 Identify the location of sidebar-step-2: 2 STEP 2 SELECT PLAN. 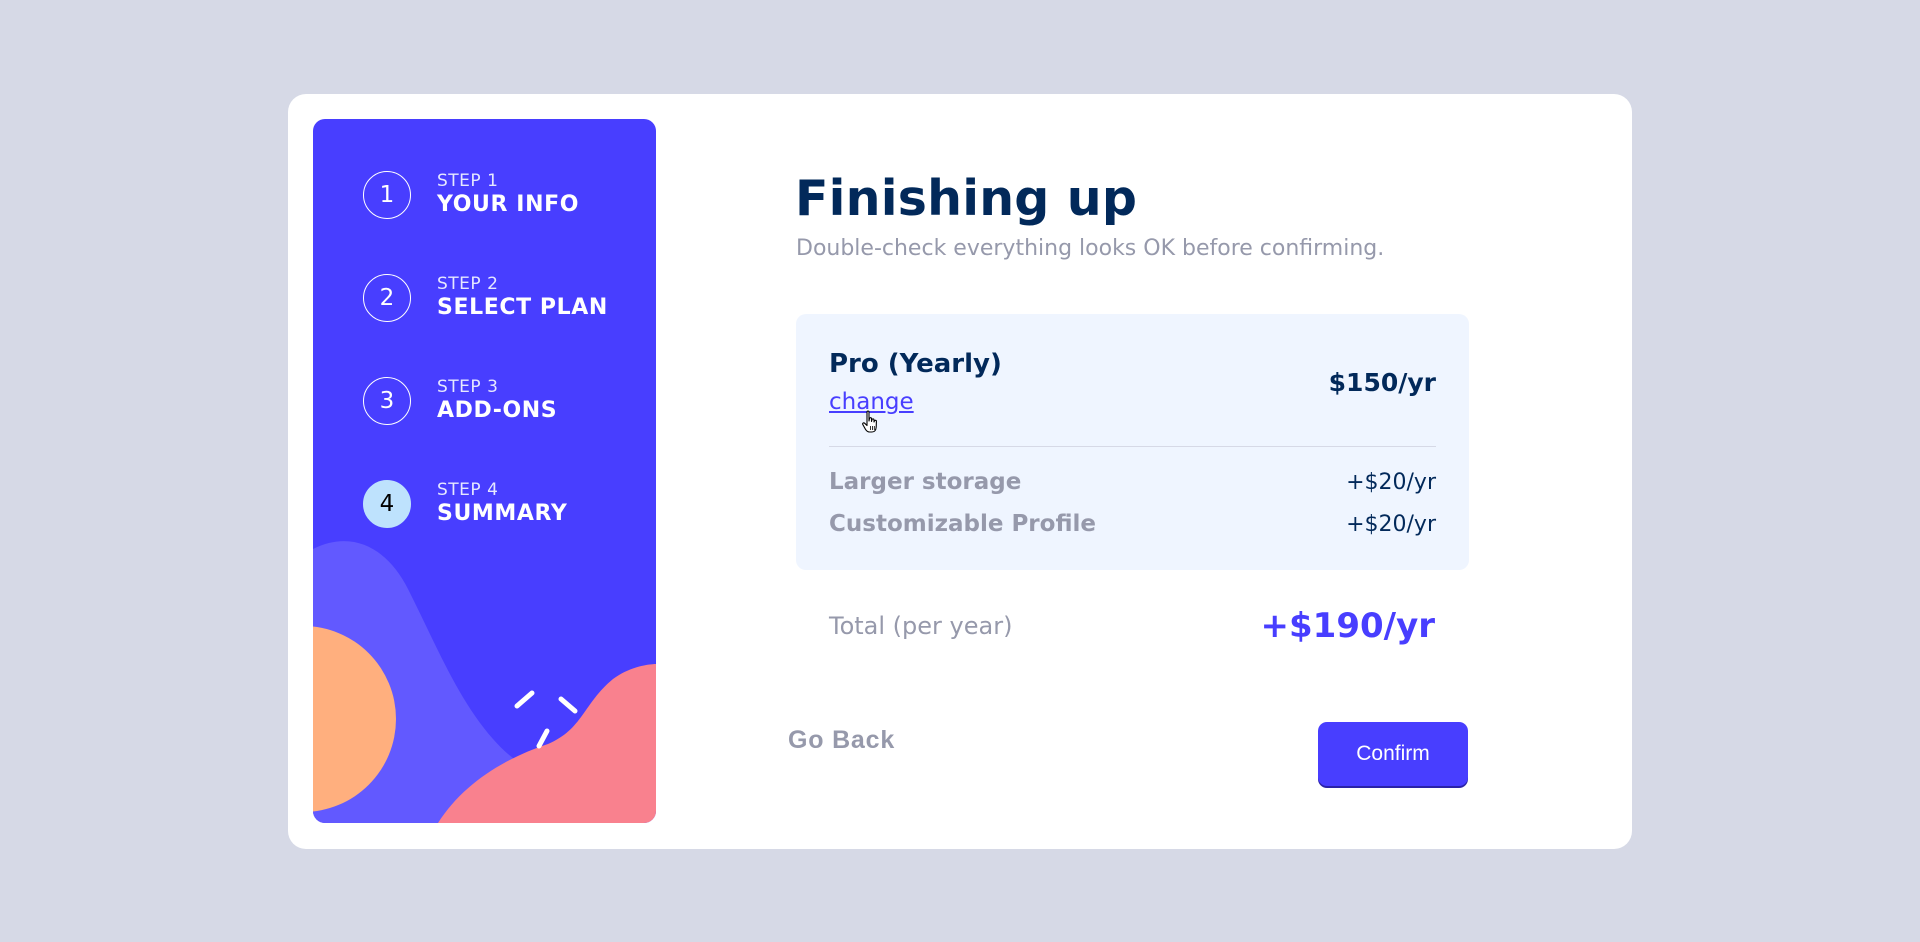
(485, 298).